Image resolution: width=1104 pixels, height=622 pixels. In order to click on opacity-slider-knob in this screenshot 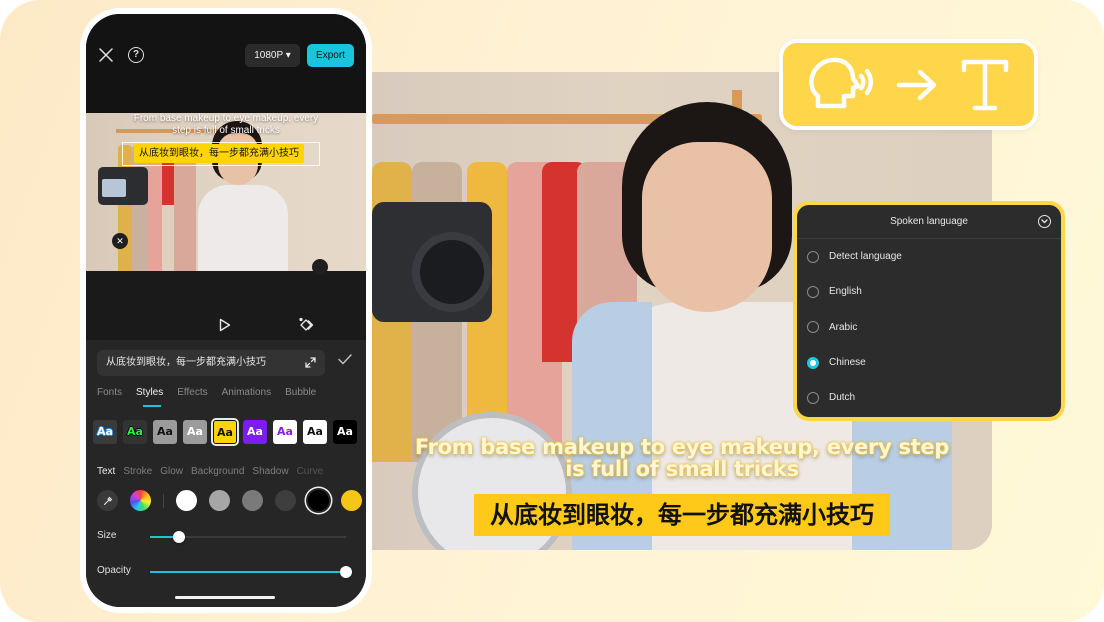, I will do `click(346, 572)`.